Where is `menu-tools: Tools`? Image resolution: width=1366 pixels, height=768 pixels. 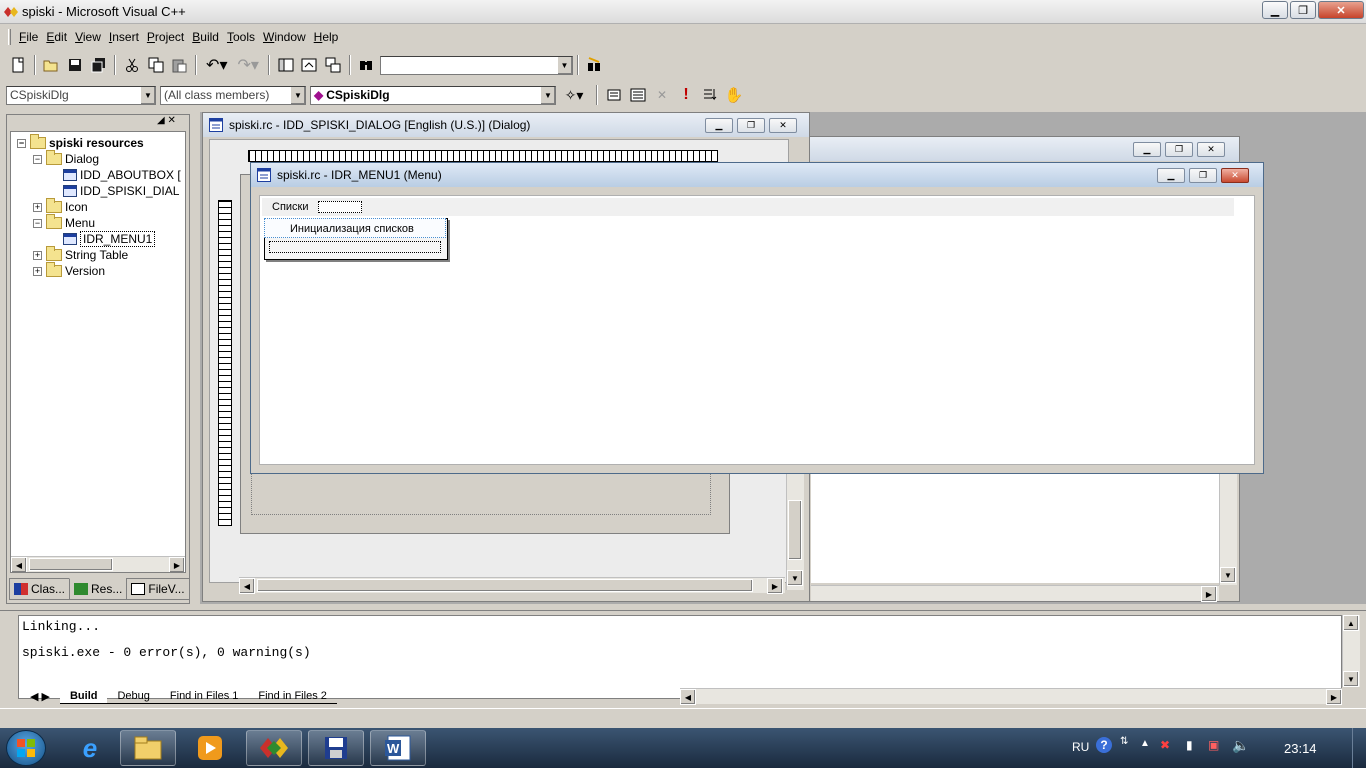 menu-tools: Tools is located at coordinates (241, 37).